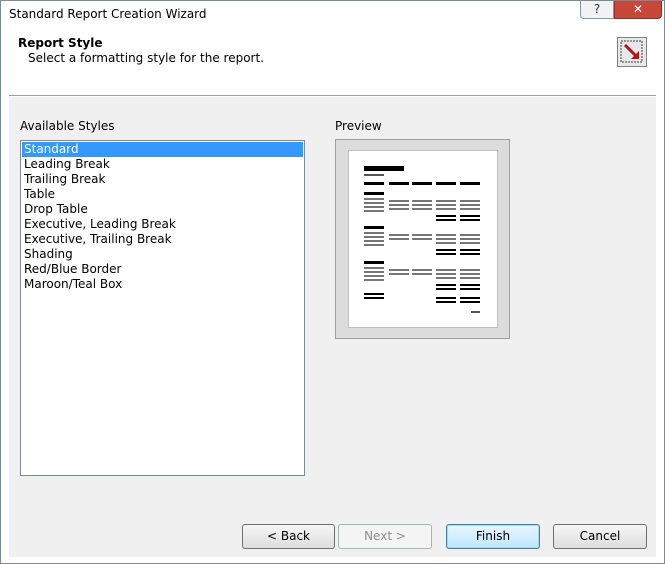 The height and width of the screenshot is (564, 665). I want to click on style-list-item: Executive, Trailing Break, so click(162, 239).